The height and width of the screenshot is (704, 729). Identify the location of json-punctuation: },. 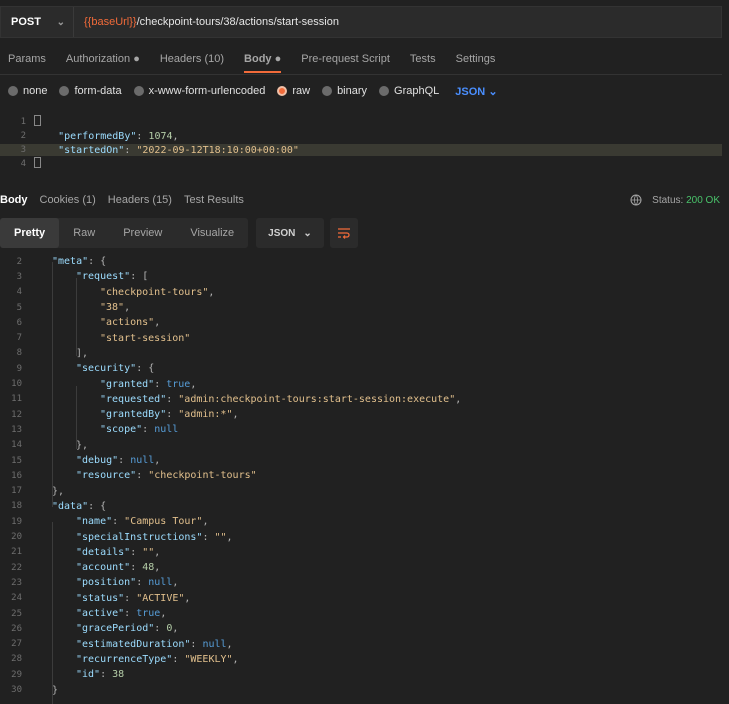
(58, 491).